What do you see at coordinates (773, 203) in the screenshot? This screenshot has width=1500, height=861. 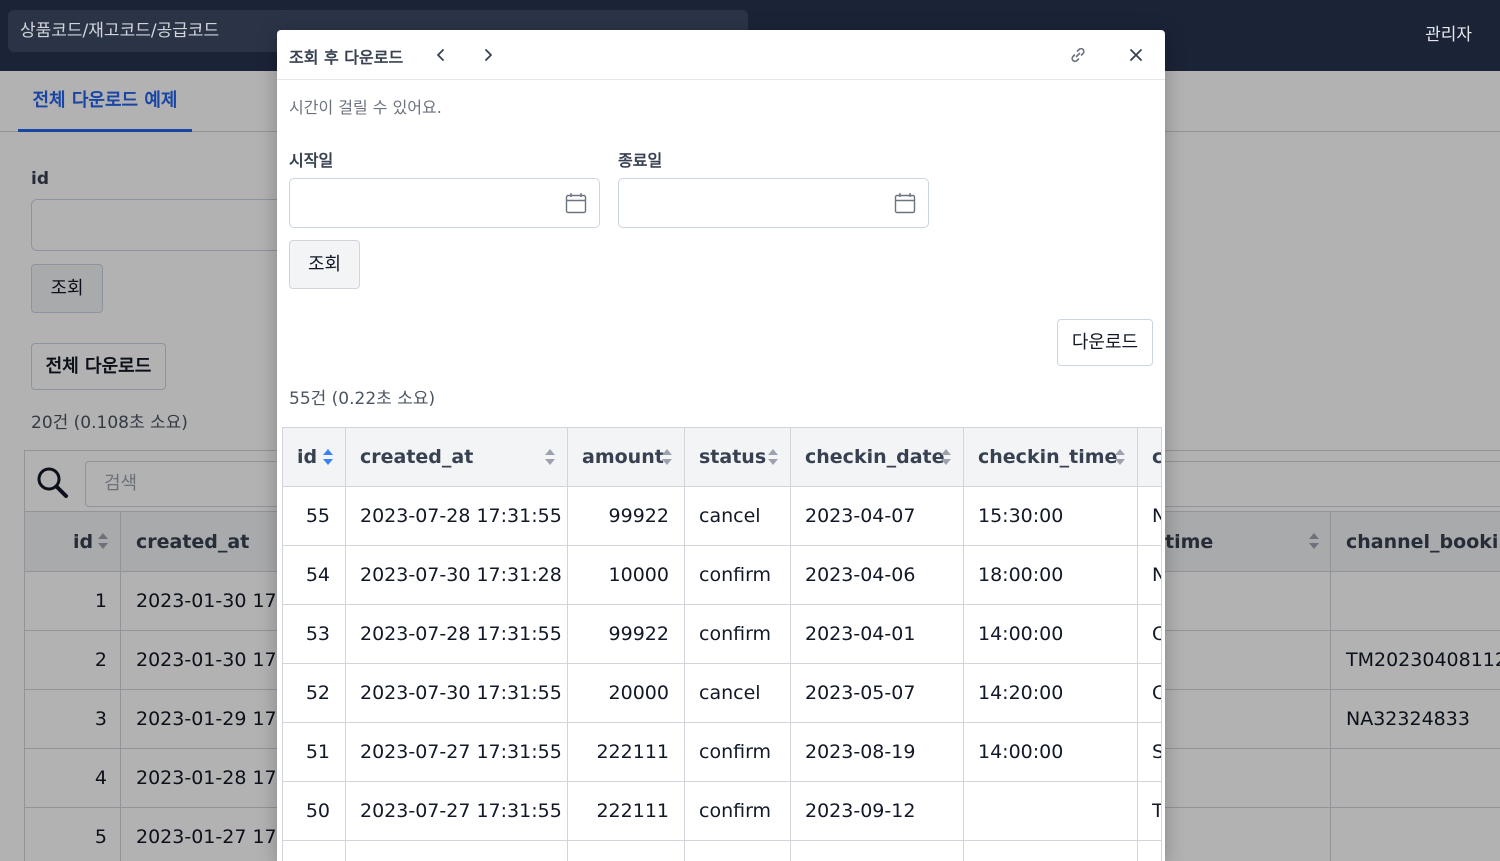 I see `end-date-input` at bounding box center [773, 203].